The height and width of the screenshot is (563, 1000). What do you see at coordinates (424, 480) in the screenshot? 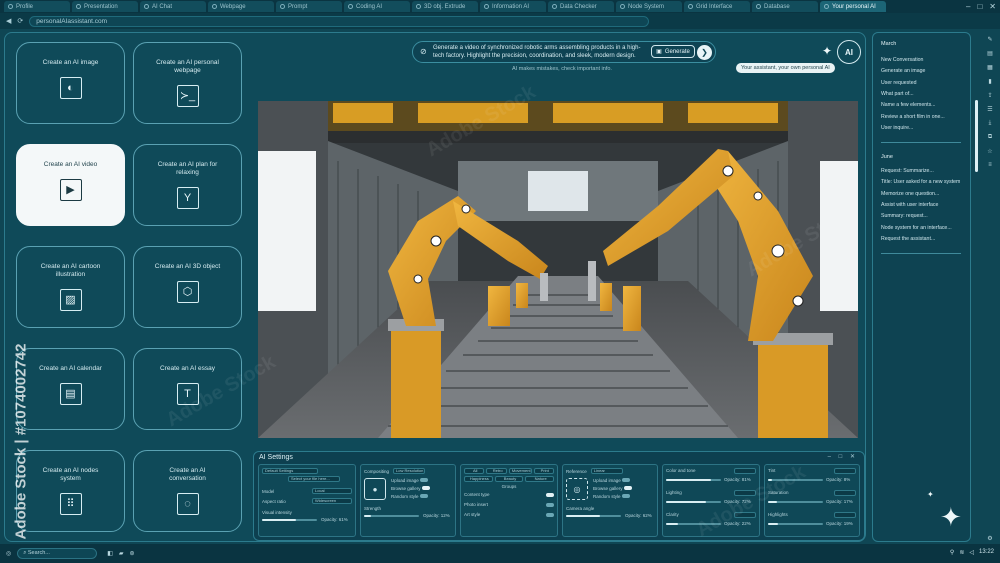
I see `upload-image-toggle` at bounding box center [424, 480].